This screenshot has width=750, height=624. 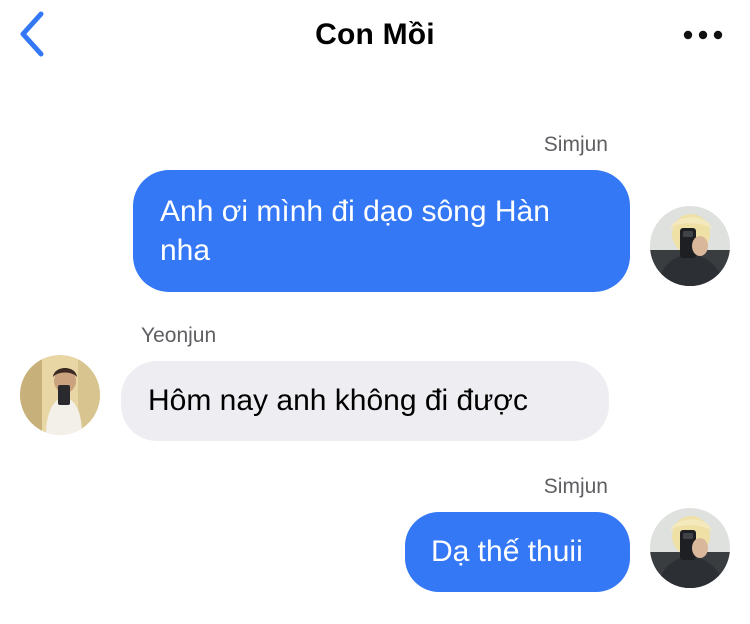 What do you see at coordinates (375, 34) in the screenshot?
I see `page-title: Con Mồi` at bounding box center [375, 34].